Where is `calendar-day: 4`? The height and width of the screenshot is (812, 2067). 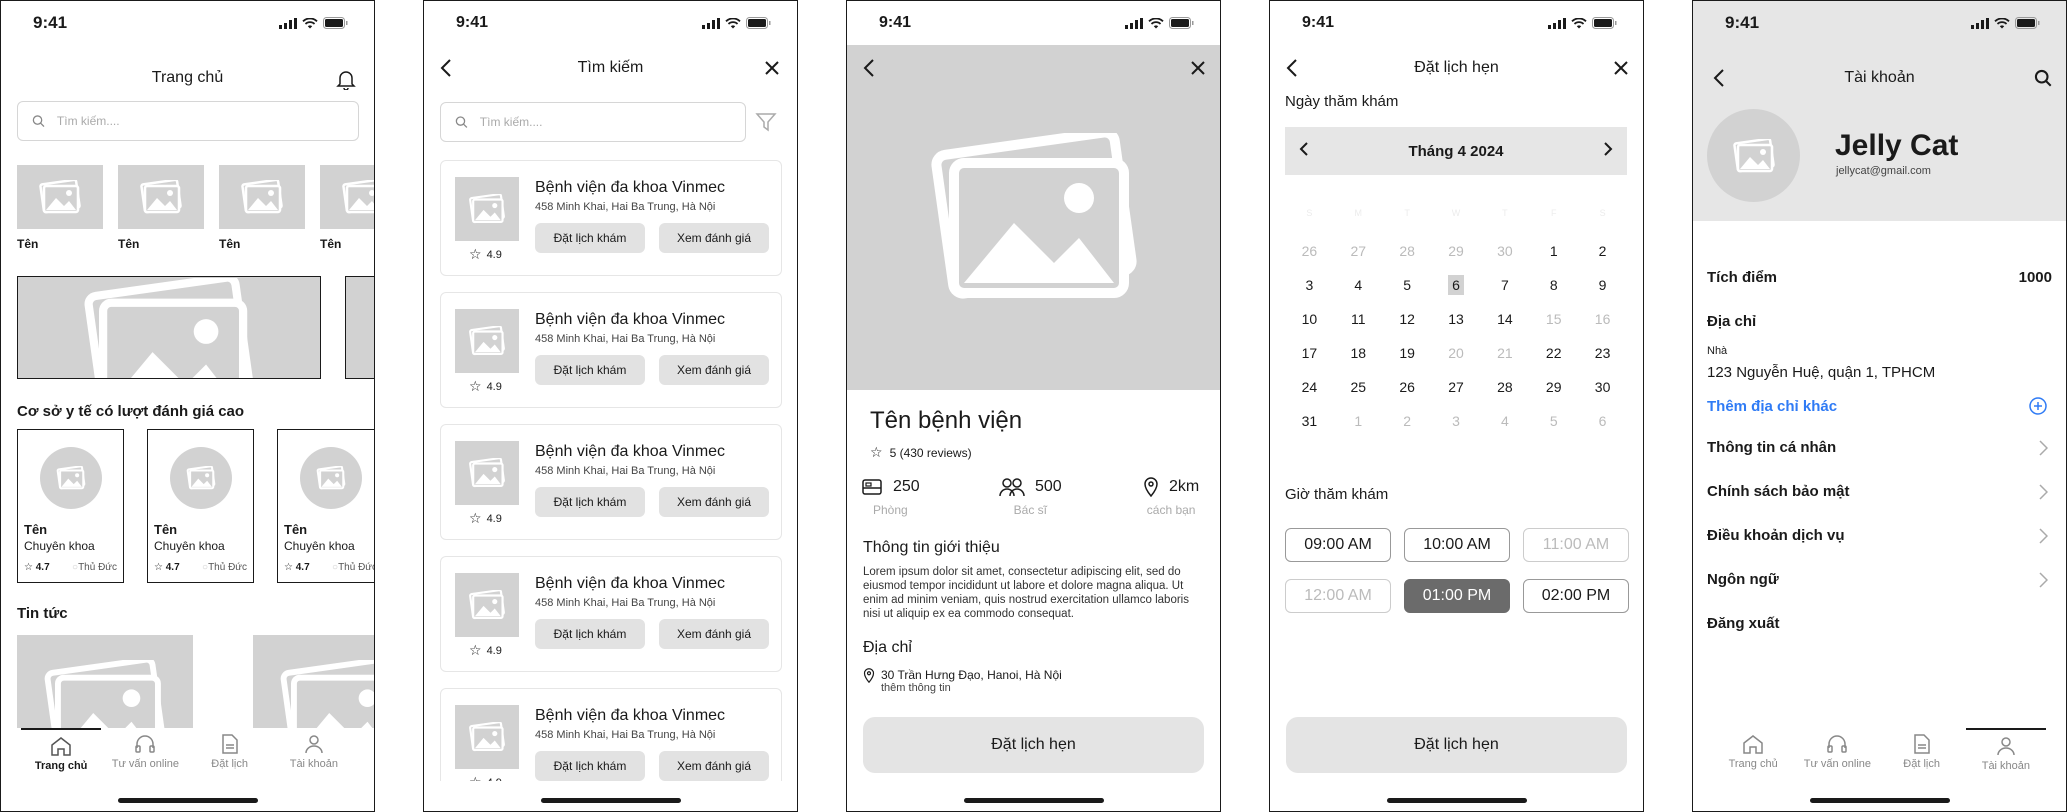
calendar-day: 4 is located at coordinates (1504, 421).